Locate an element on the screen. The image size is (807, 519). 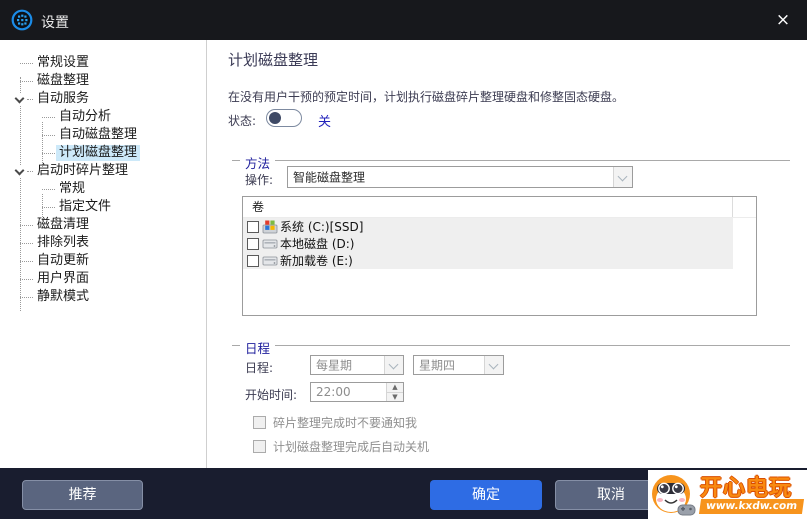
volume-list: 卷 系统 (C:)[SSD] 本地磁盘 (D:) 新加载卷 (E:) is located at coordinates (499, 256).